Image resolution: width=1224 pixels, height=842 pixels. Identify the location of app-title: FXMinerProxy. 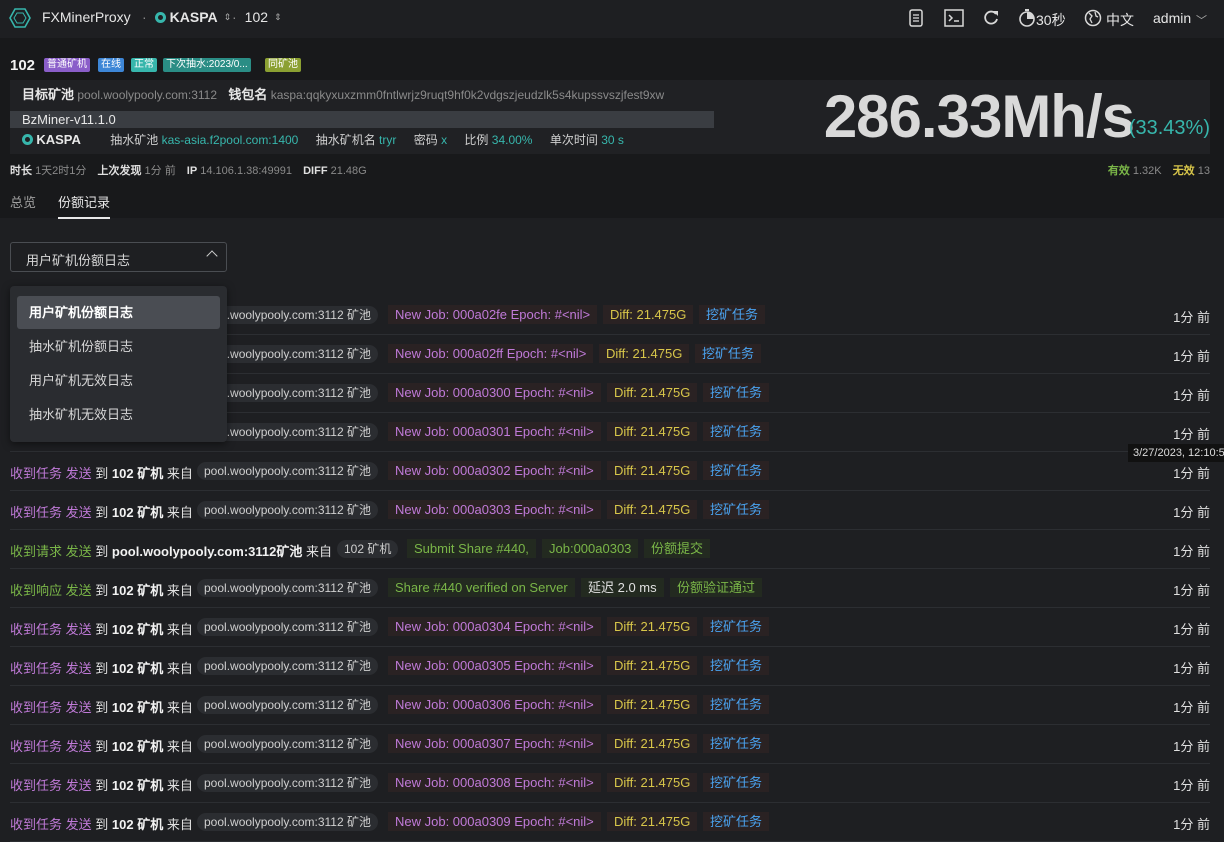
(86, 17).